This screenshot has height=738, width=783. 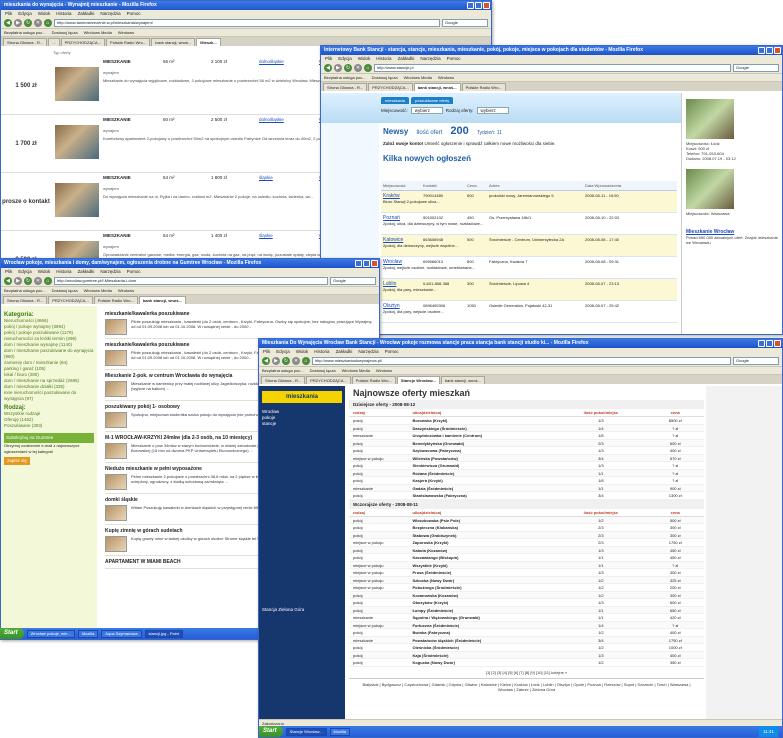 I want to click on table-row: pokój Kaja (Śródmieście) 1/3 400 zł, so click(x=526, y=655).